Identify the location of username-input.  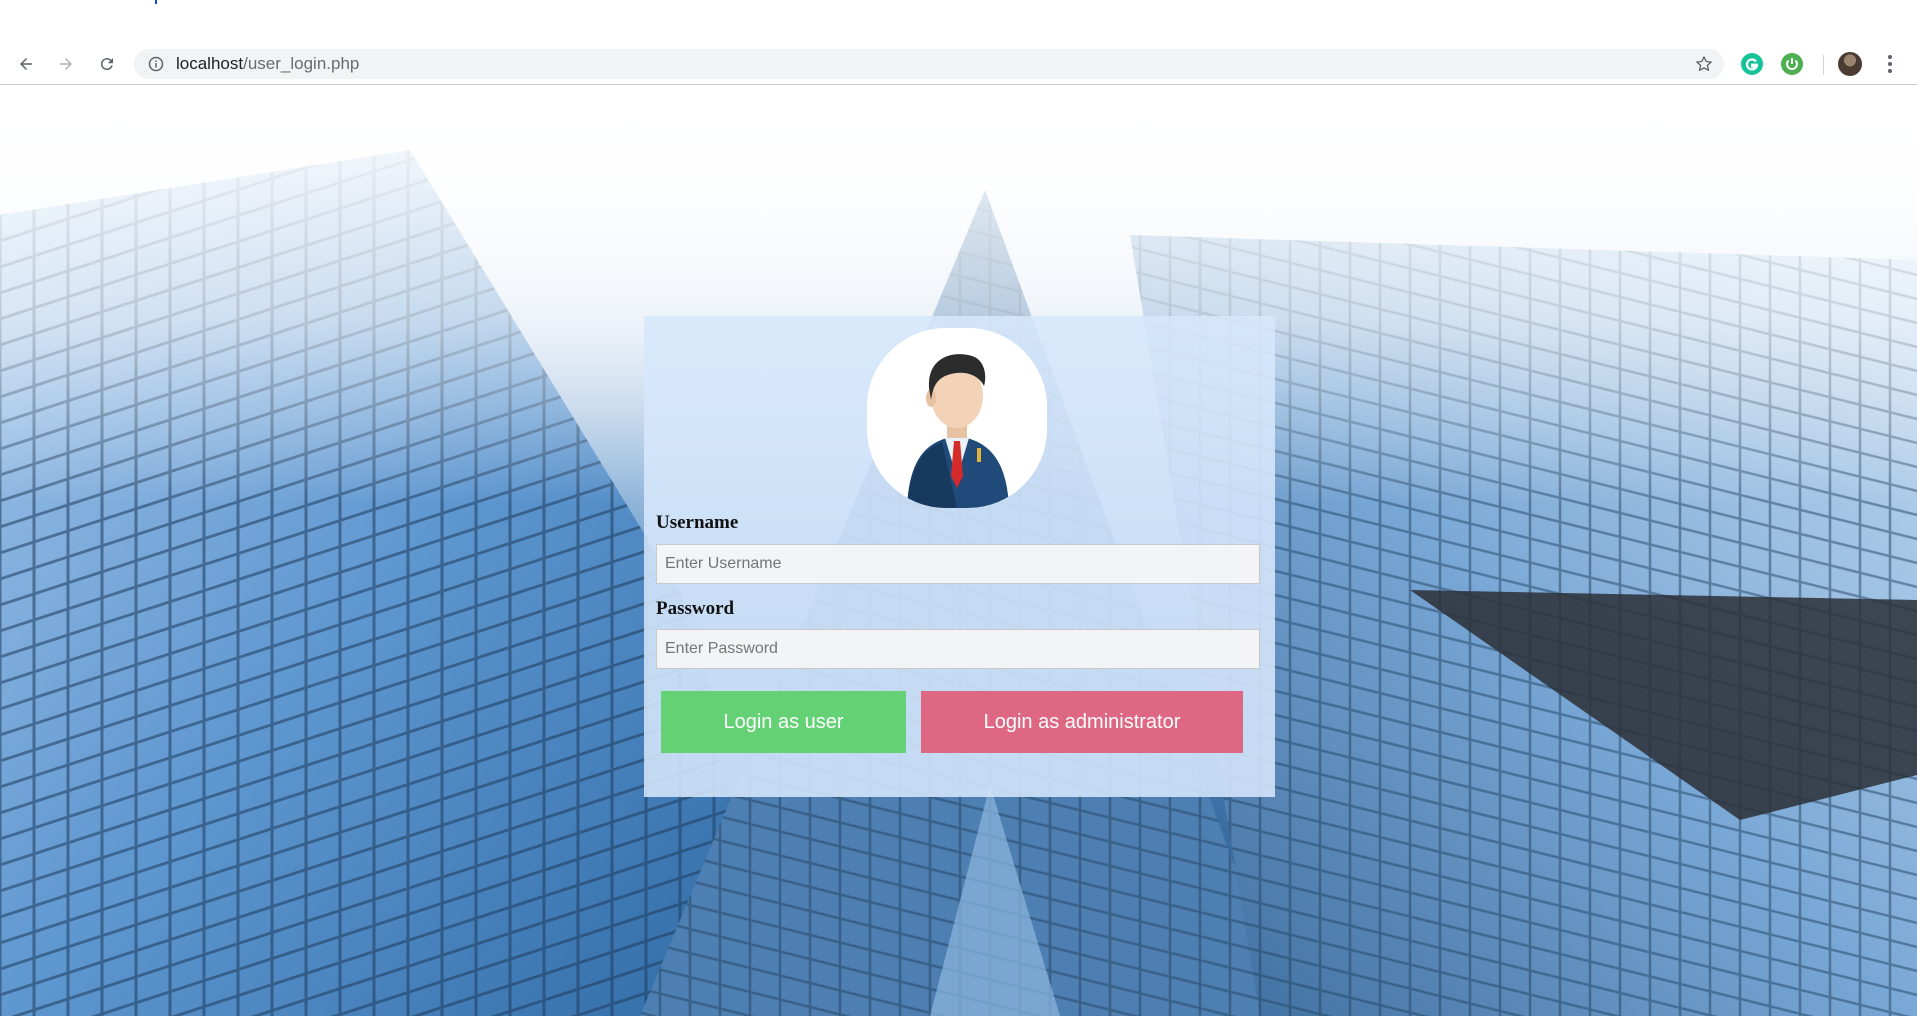
(958, 564).